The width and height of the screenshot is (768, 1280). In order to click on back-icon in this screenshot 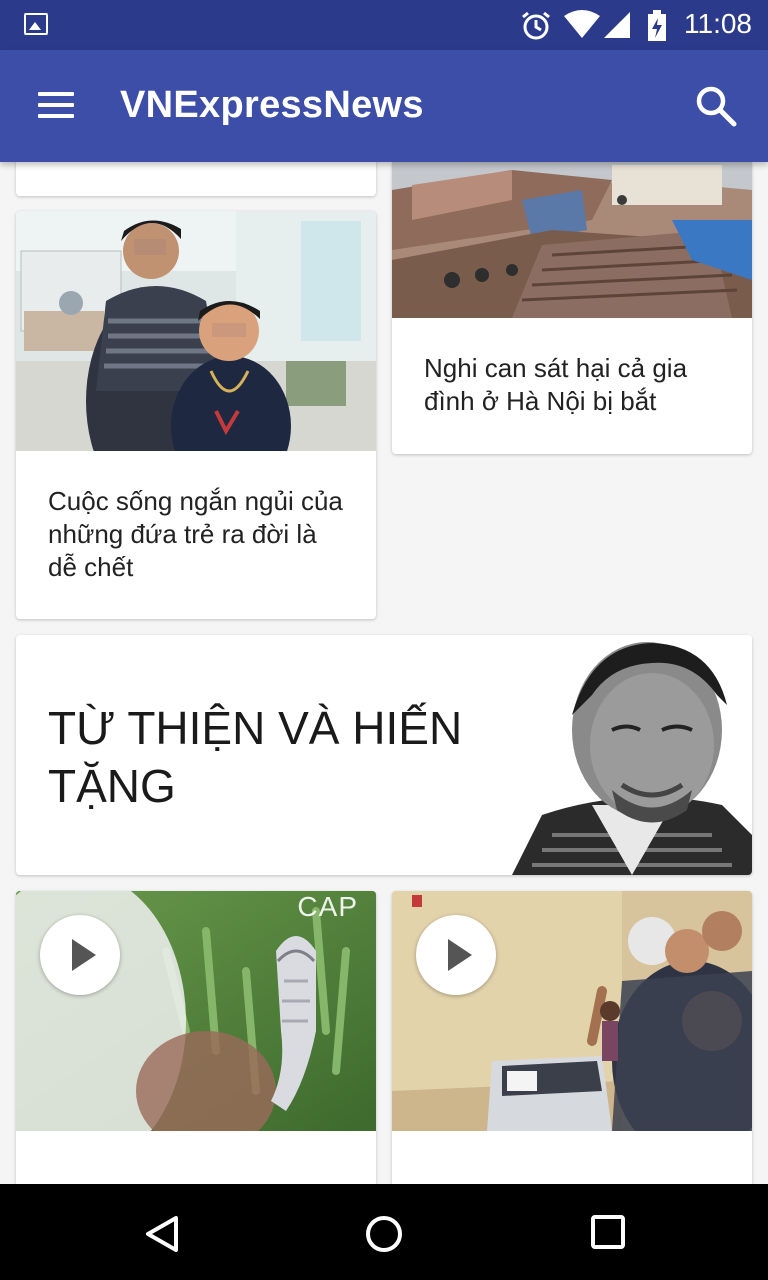, I will do `click(162, 1234)`.